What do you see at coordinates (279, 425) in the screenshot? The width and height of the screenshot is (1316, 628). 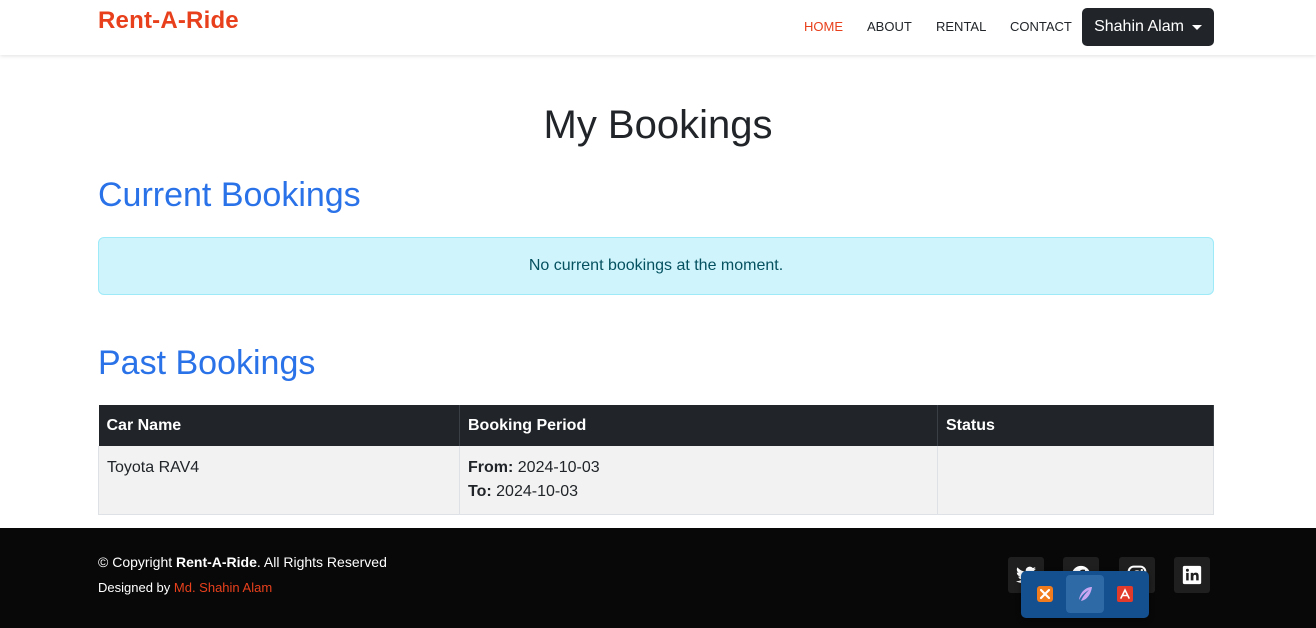 I see `column-header-car: Car Name` at bounding box center [279, 425].